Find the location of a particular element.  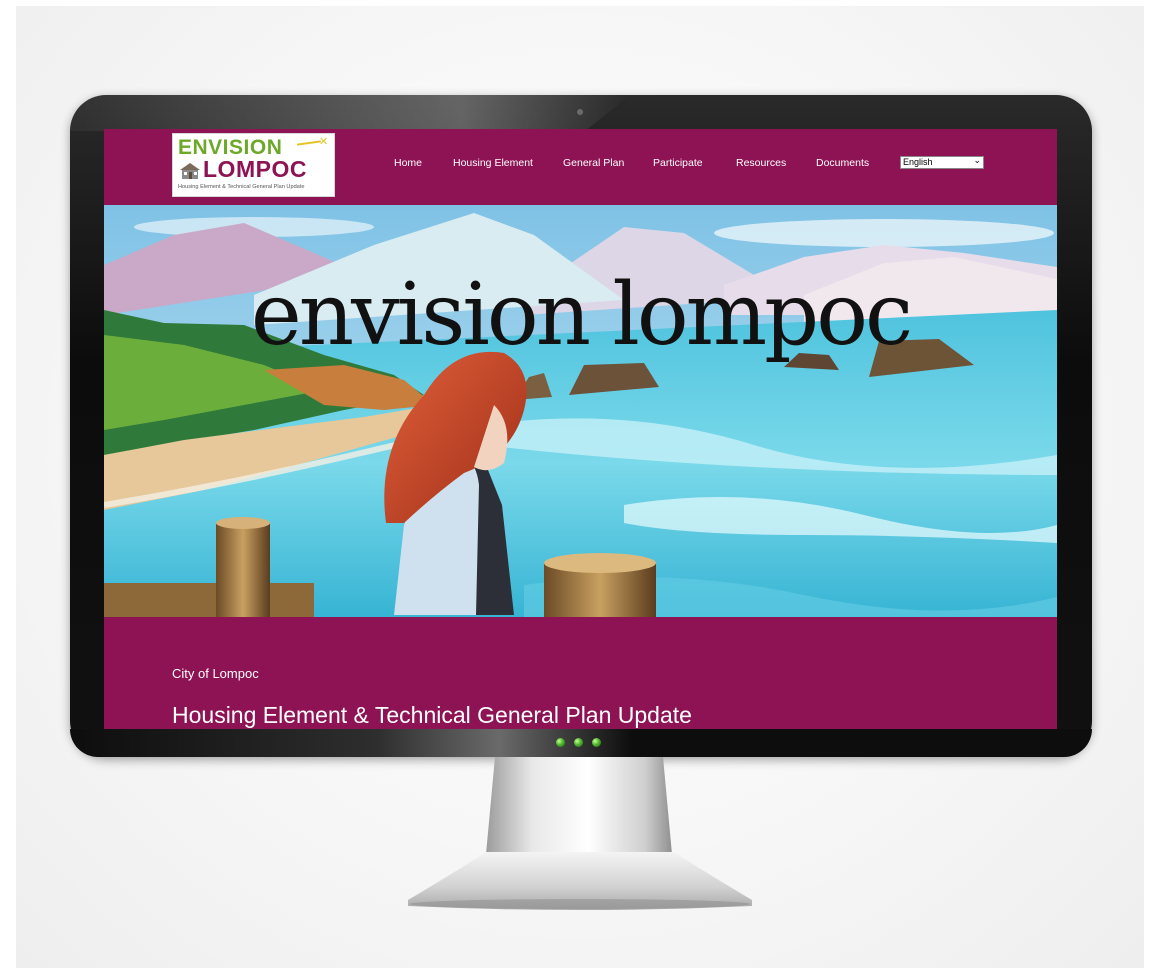

nav-housing-element: Housing Element is located at coordinates (493, 163).